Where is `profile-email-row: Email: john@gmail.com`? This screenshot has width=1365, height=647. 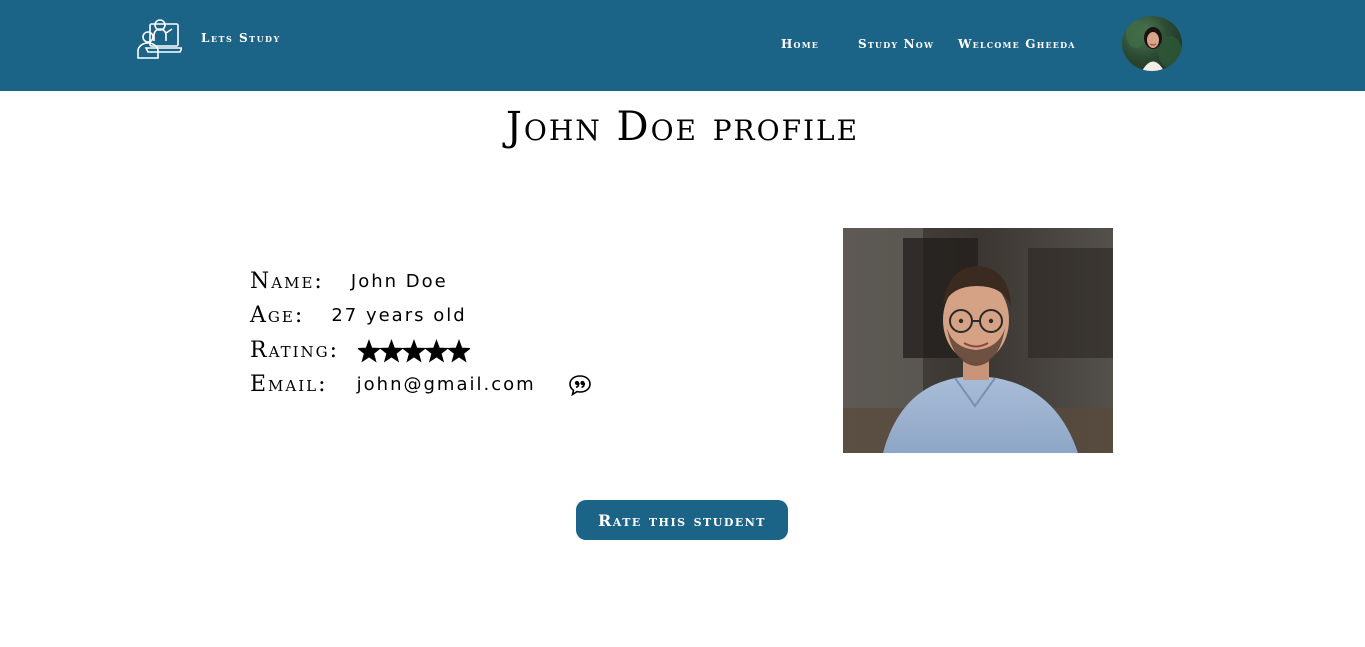
profile-email-row: Email: john@gmail.com is located at coordinates (393, 387).